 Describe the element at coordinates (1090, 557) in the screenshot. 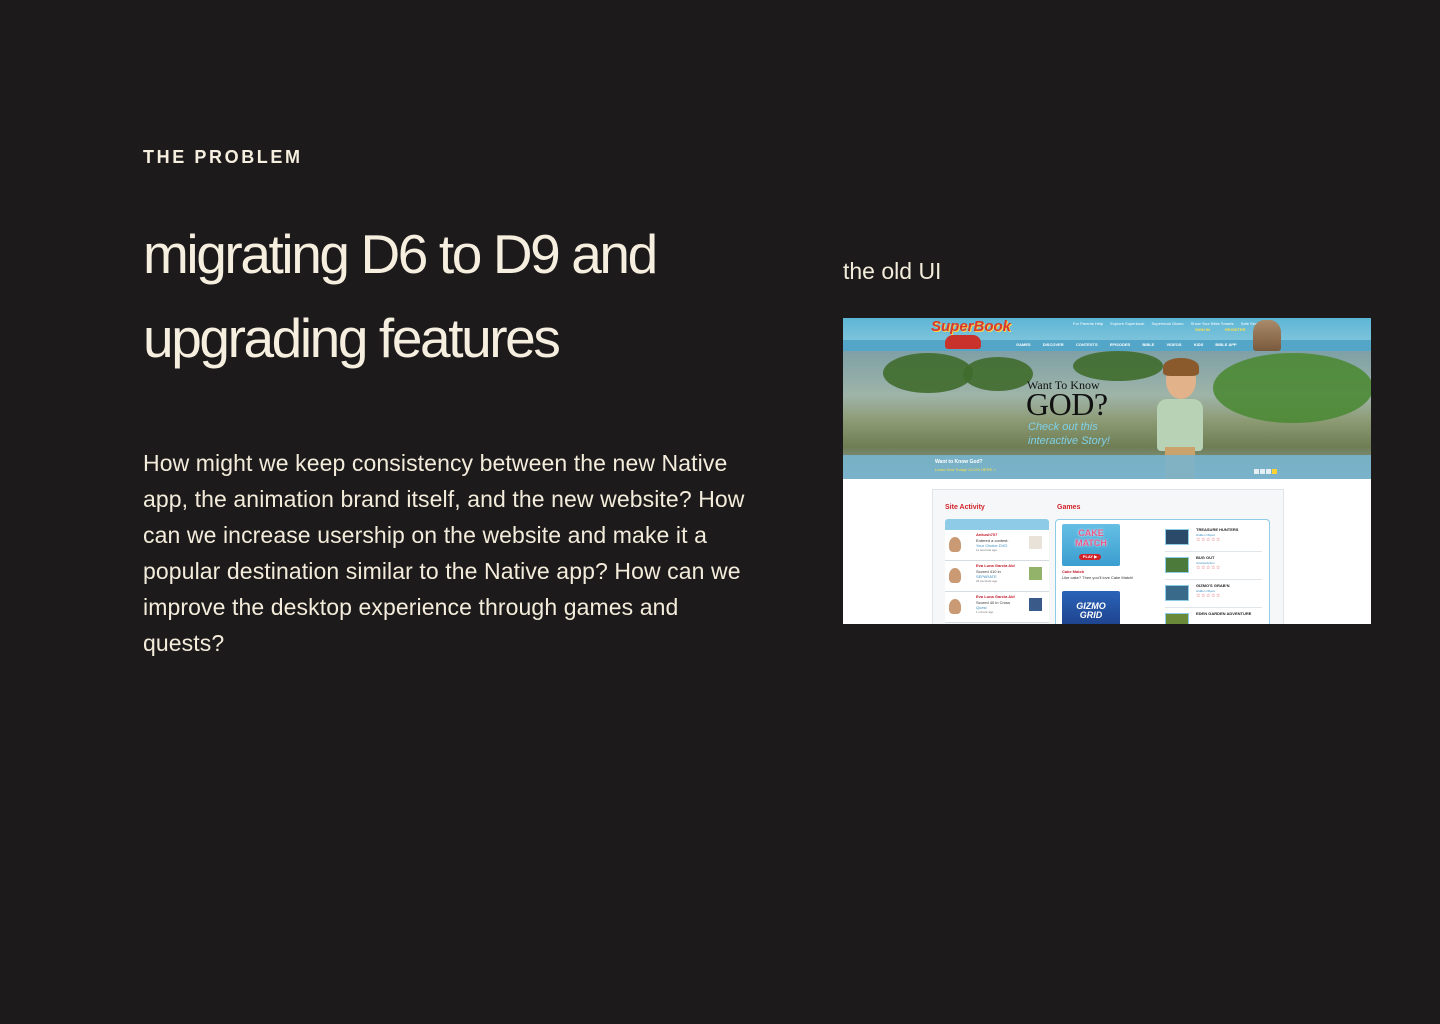

I see `play-button: PLAY ▶` at that location.